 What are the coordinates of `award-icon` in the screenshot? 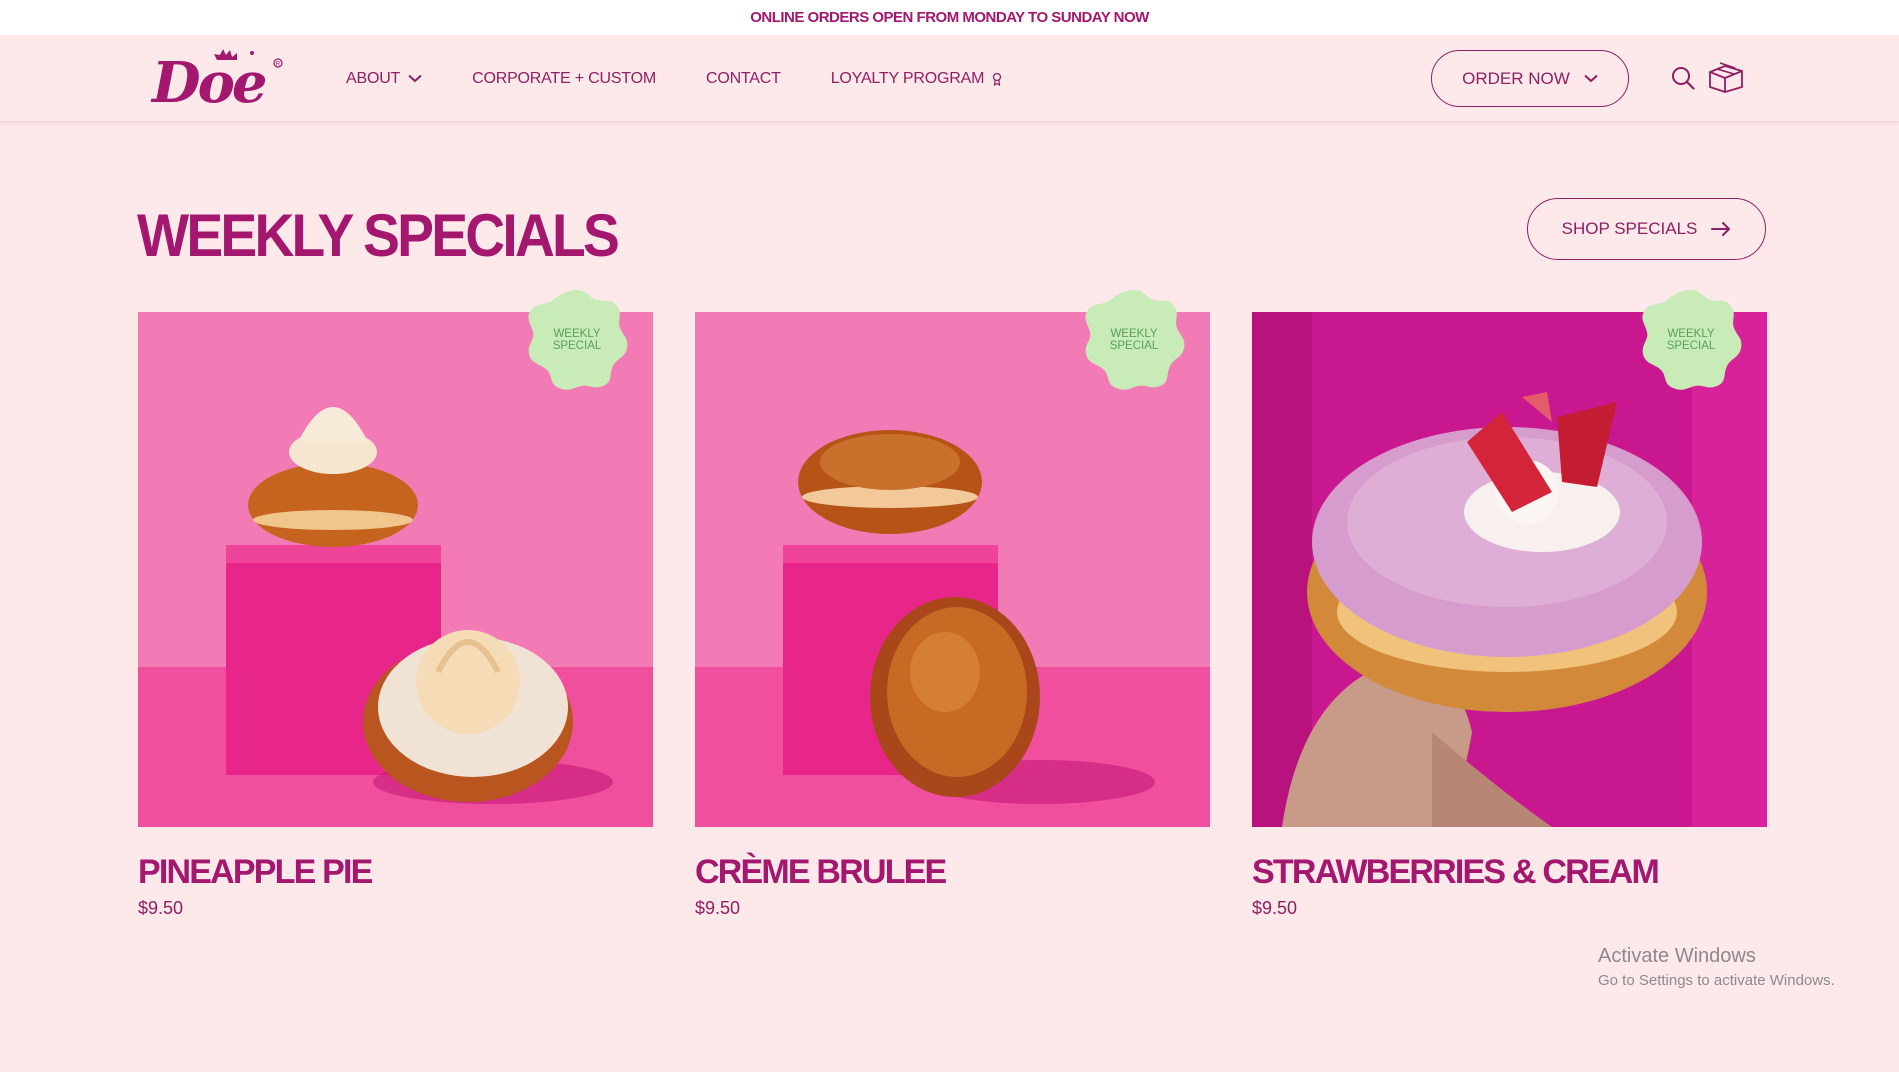 It's located at (997, 79).